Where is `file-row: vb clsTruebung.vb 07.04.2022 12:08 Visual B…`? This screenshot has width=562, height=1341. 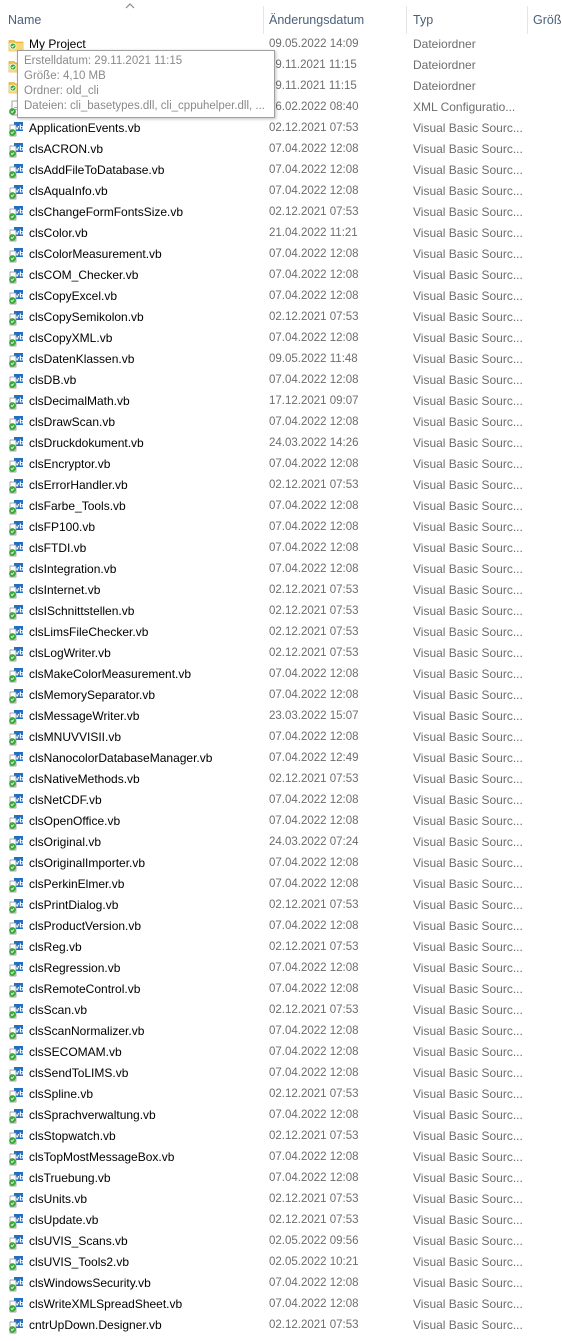 file-row: vb clsTruebung.vb 07.04.2022 12:08 Visual B… is located at coordinates (281, 1178).